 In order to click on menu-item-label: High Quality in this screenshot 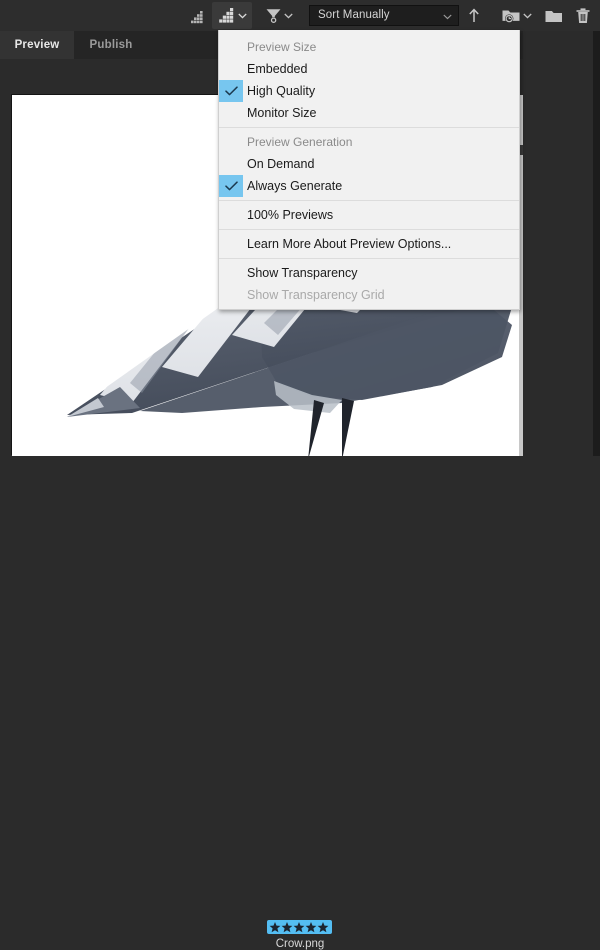, I will do `click(281, 91)`.